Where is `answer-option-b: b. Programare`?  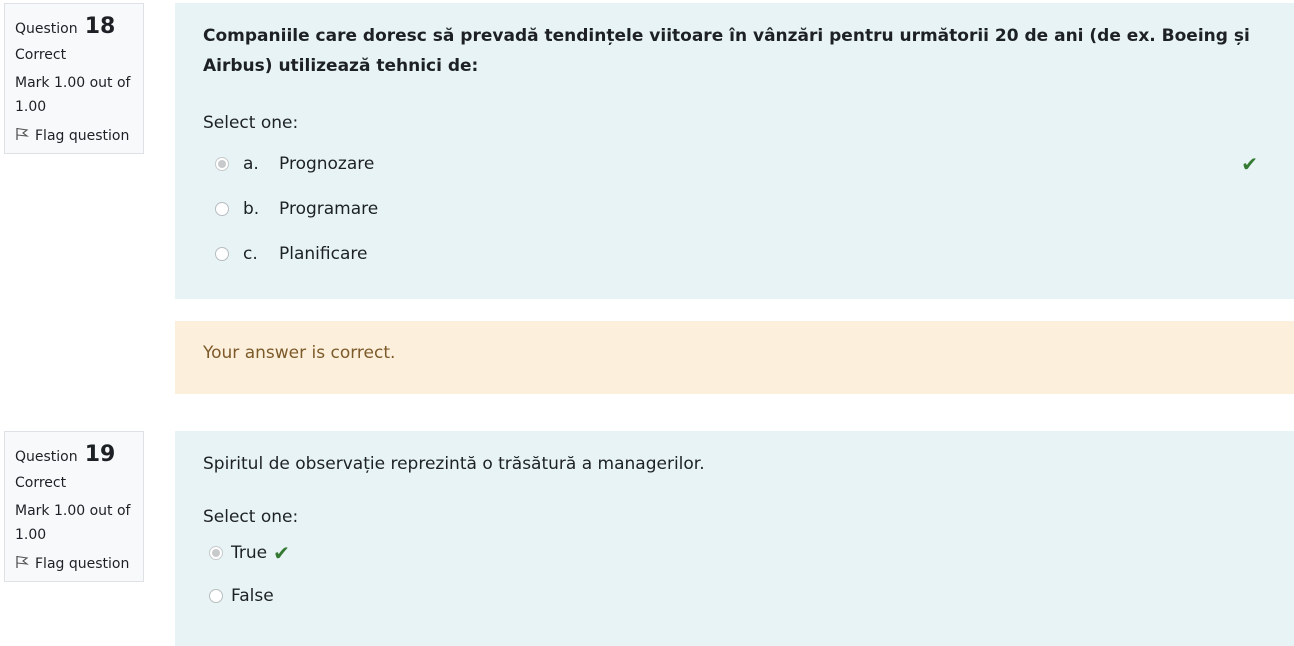 answer-option-b: b. Programare is located at coordinates (734, 208).